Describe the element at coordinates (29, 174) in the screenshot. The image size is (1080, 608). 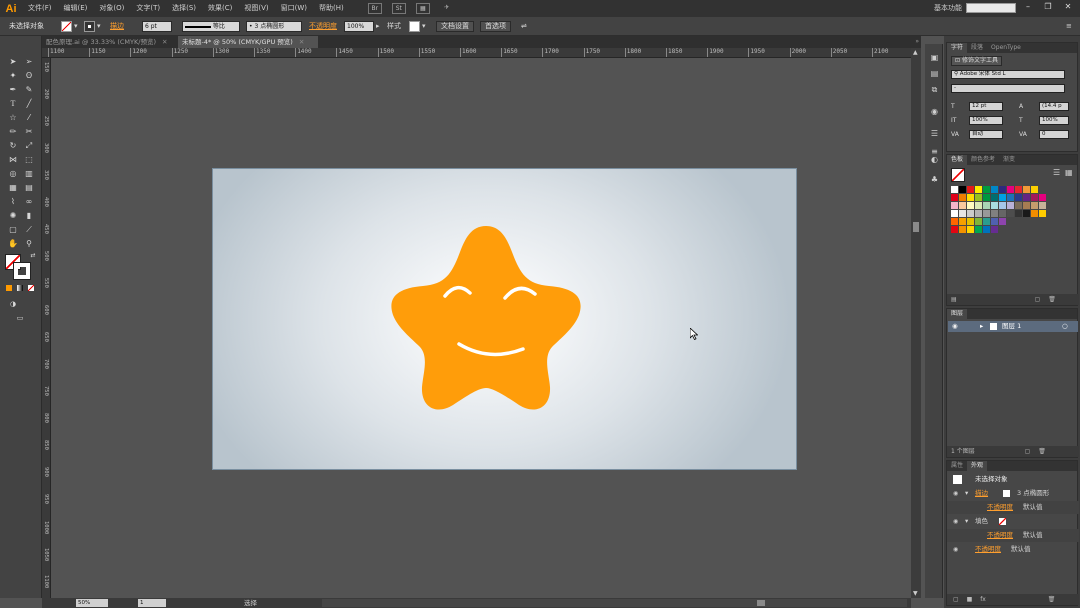
I see `perspective-grid-icon: ▥` at that location.